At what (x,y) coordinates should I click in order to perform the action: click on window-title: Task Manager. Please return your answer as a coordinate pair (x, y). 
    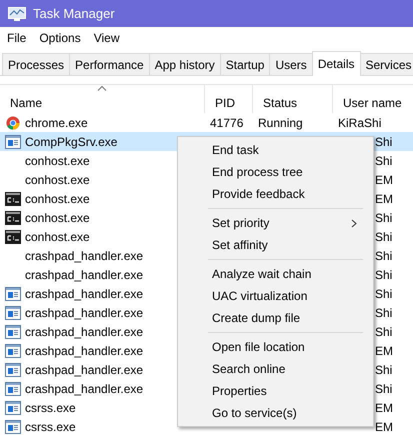
    Looking at the image, I should click on (74, 13).